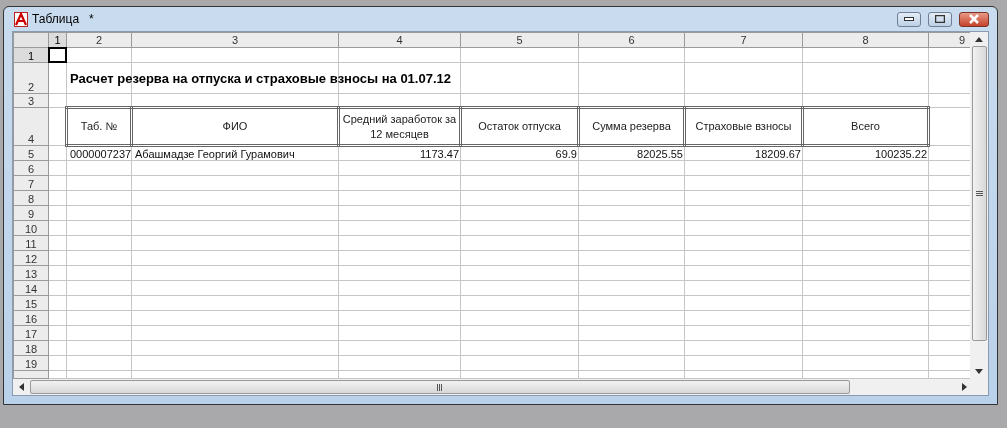 The height and width of the screenshot is (428, 1007). I want to click on vertical-scrollbar, so click(979, 205).